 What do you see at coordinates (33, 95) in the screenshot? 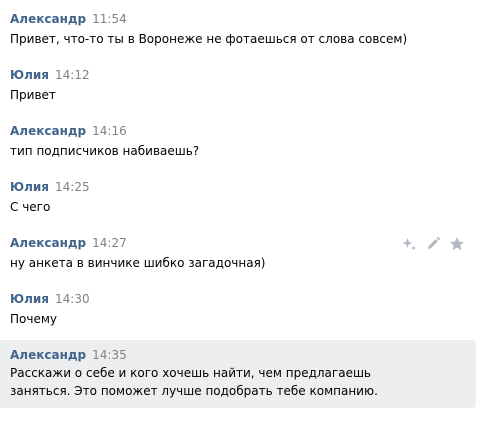
I see `message-text: Привет` at bounding box center [33, 95].